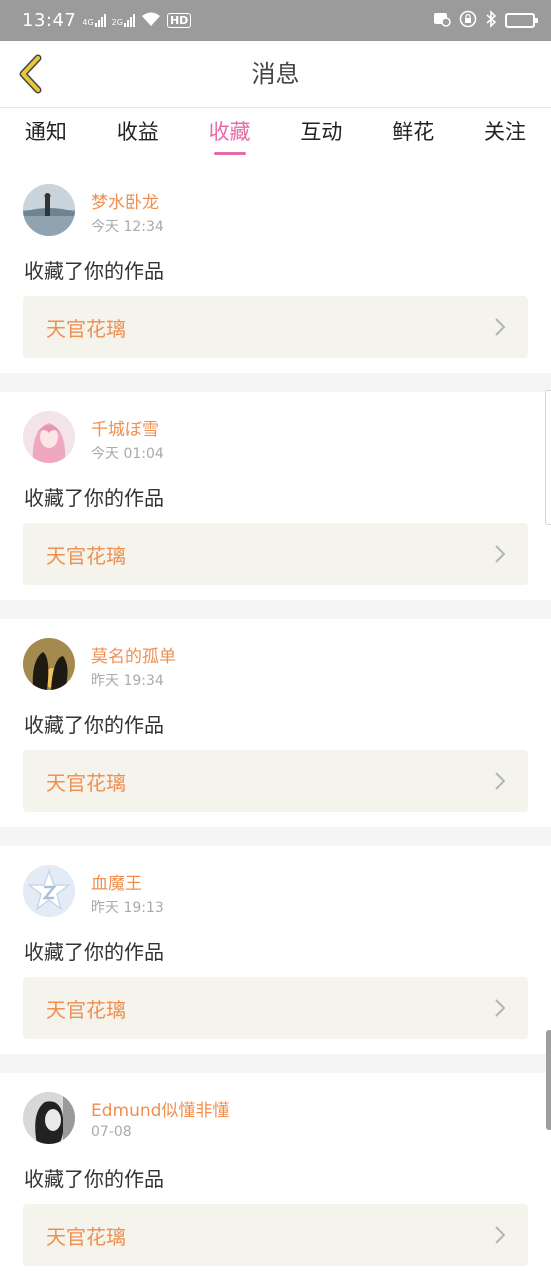  What do you see at coordinates (127, 227) in the screenshot?
I see `timestamp: 今天 12:34` at bounding box center [127, 227].